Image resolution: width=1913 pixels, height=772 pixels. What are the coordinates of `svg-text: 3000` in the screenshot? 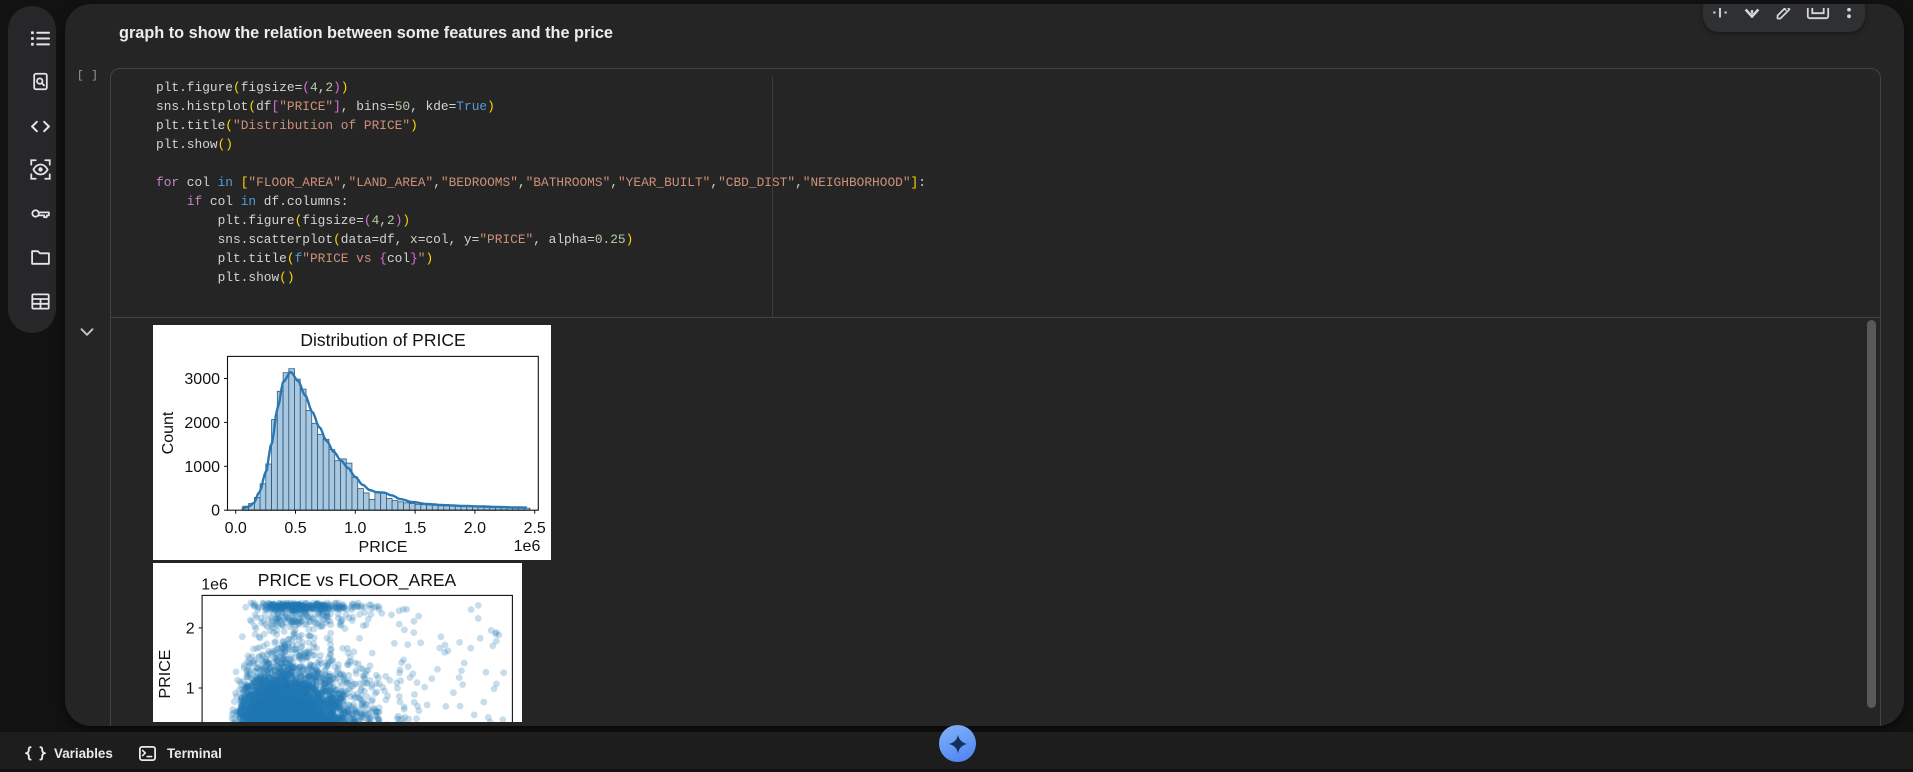 It's located at (202, 379).